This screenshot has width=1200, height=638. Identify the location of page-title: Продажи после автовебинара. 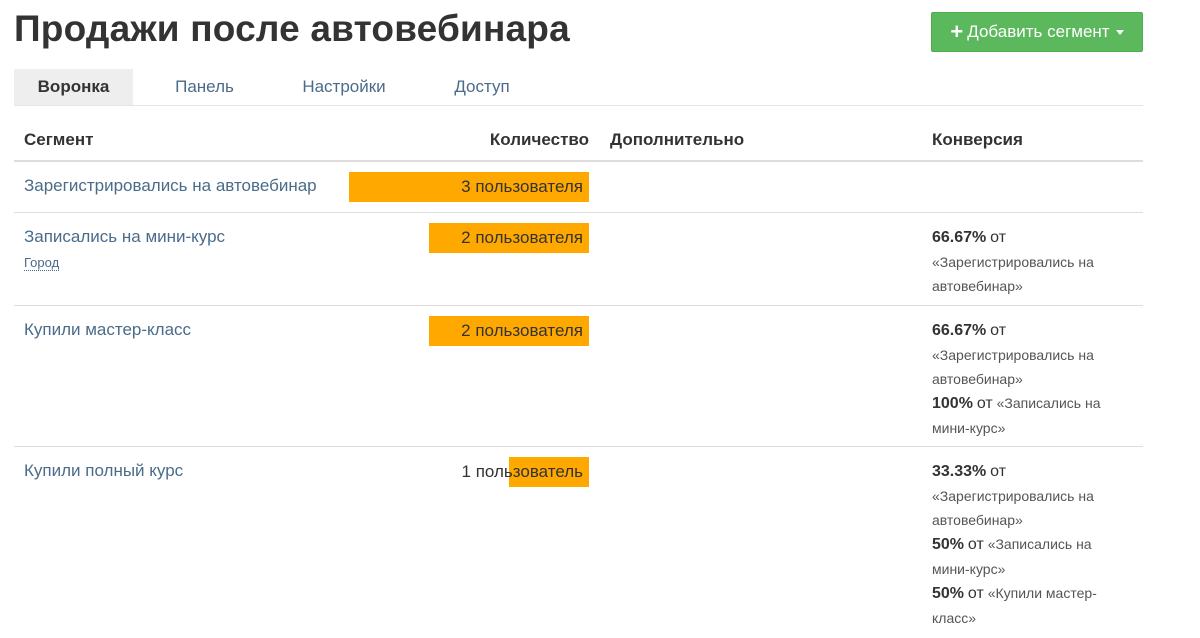
(292, 28).